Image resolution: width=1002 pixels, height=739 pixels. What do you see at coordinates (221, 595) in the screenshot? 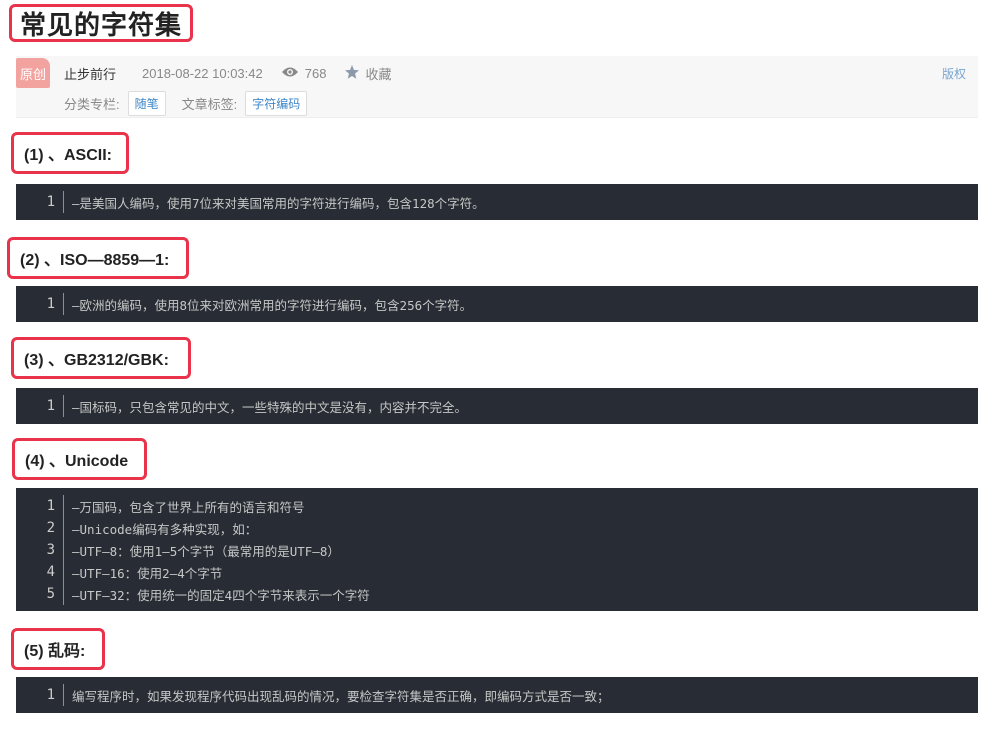
I see `code-text: —UTF—32：使用统一的固定4四个字节来表示一个字符` at bounding box center [221, 595].